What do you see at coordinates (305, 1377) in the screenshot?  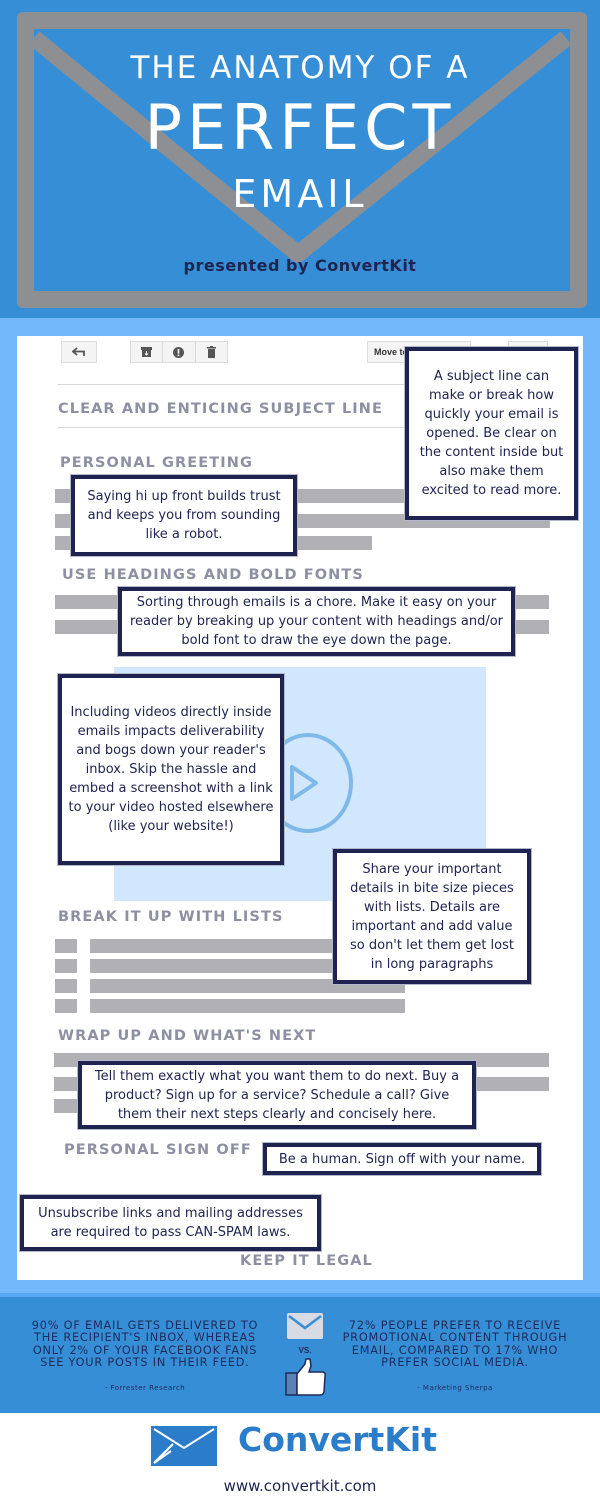 I see `thumbs-up-icon` at bounding box center [305, 1377].